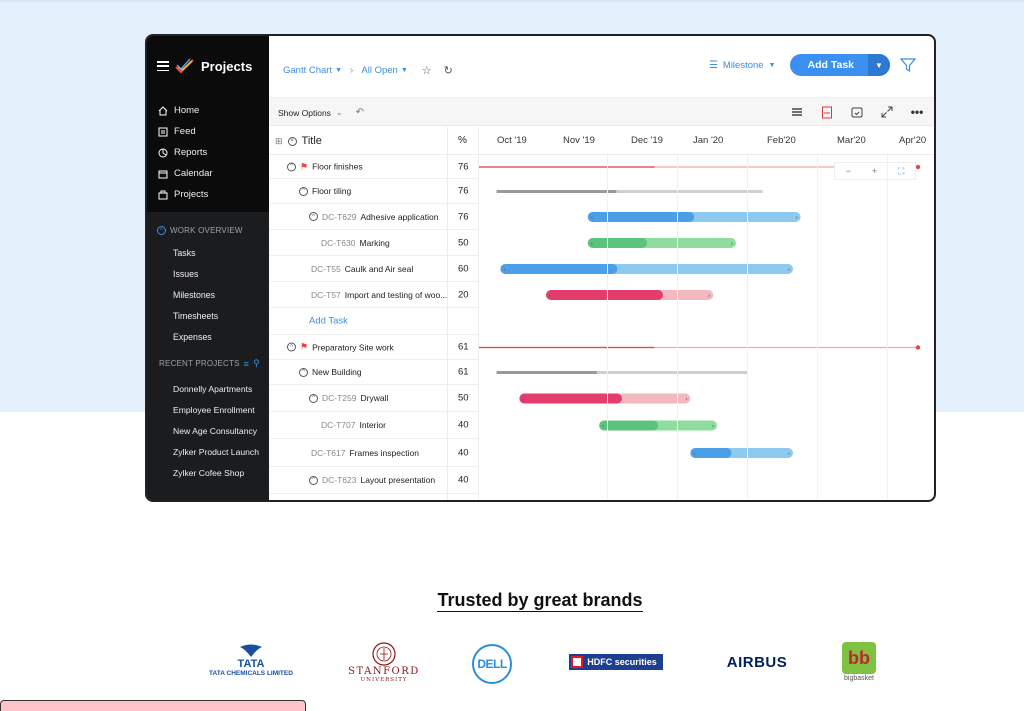  I want to click on view-selector: Gantt Chart ▼, so click(312, 70).